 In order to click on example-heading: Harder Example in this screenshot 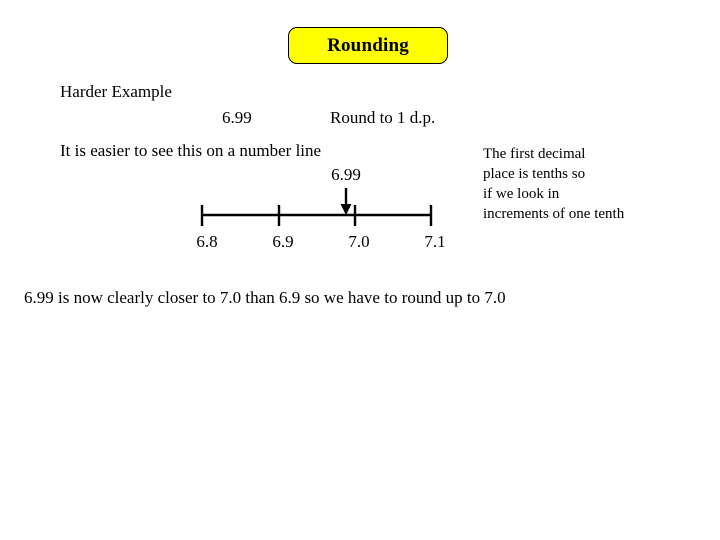, I will do `click(116, 91)`.